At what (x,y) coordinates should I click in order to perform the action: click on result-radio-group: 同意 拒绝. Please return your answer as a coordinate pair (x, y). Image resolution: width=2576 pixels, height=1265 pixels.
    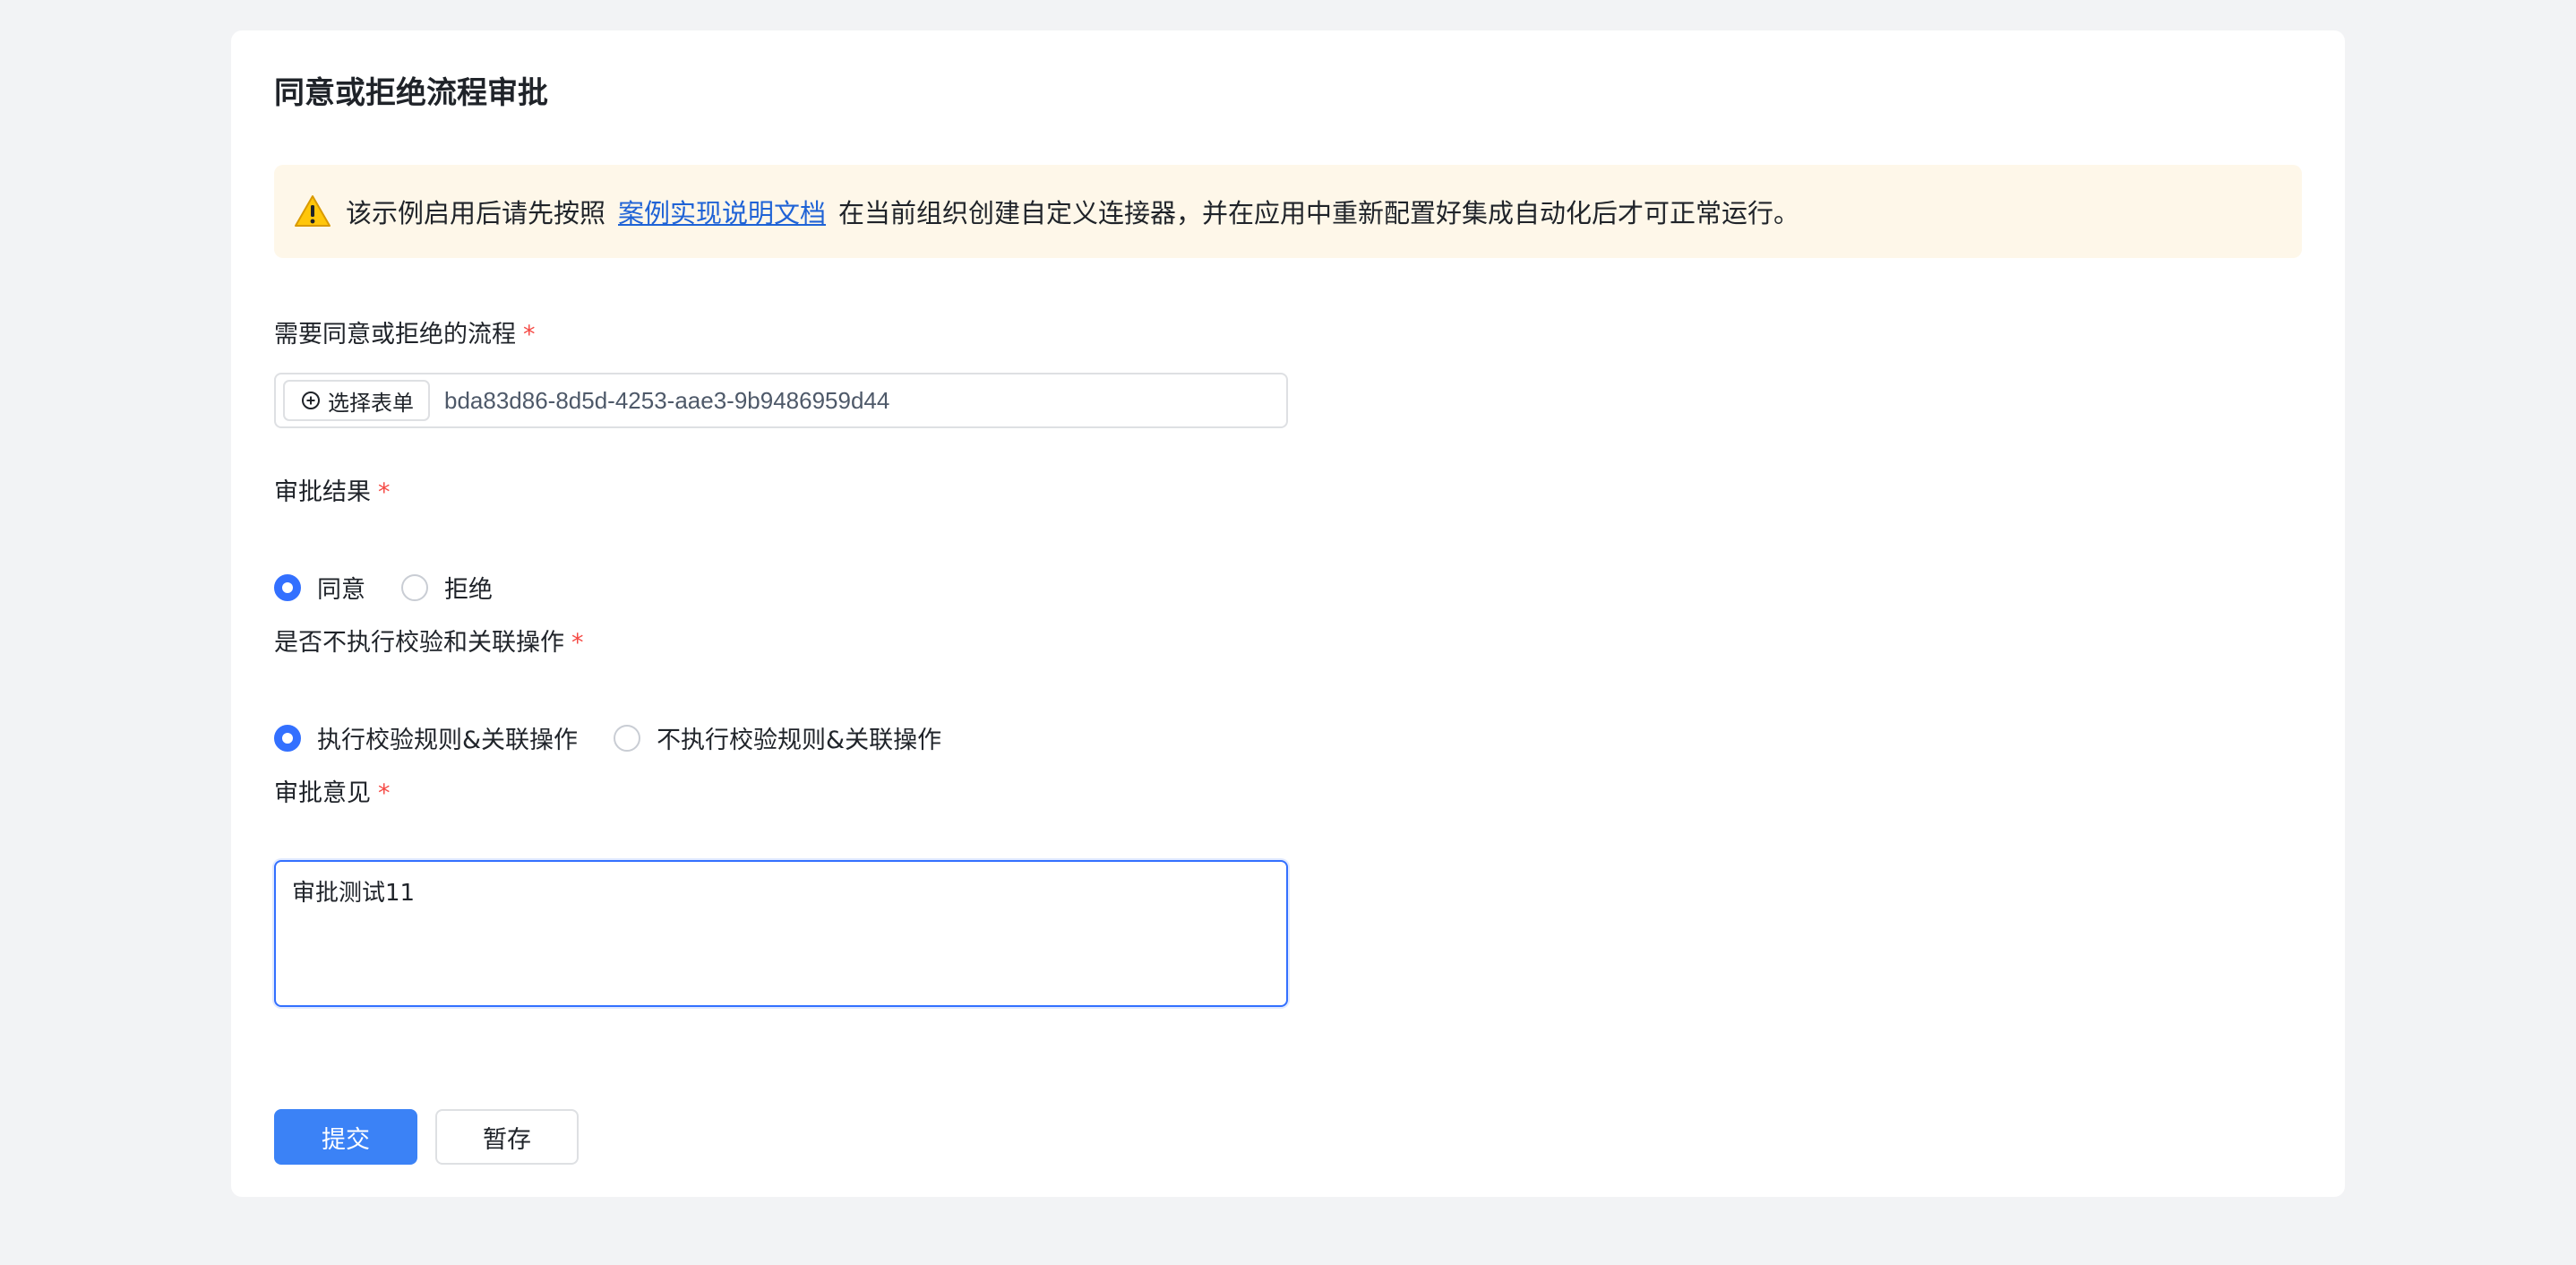
    Looking at the image, I should click on (401, 587).